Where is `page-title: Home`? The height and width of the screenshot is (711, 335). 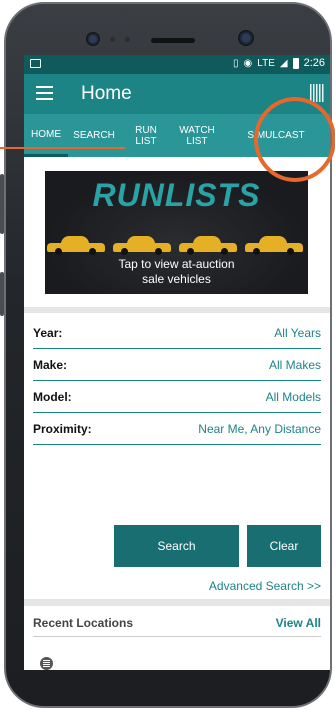 page-title: Home is located at coordinates (106, 93).